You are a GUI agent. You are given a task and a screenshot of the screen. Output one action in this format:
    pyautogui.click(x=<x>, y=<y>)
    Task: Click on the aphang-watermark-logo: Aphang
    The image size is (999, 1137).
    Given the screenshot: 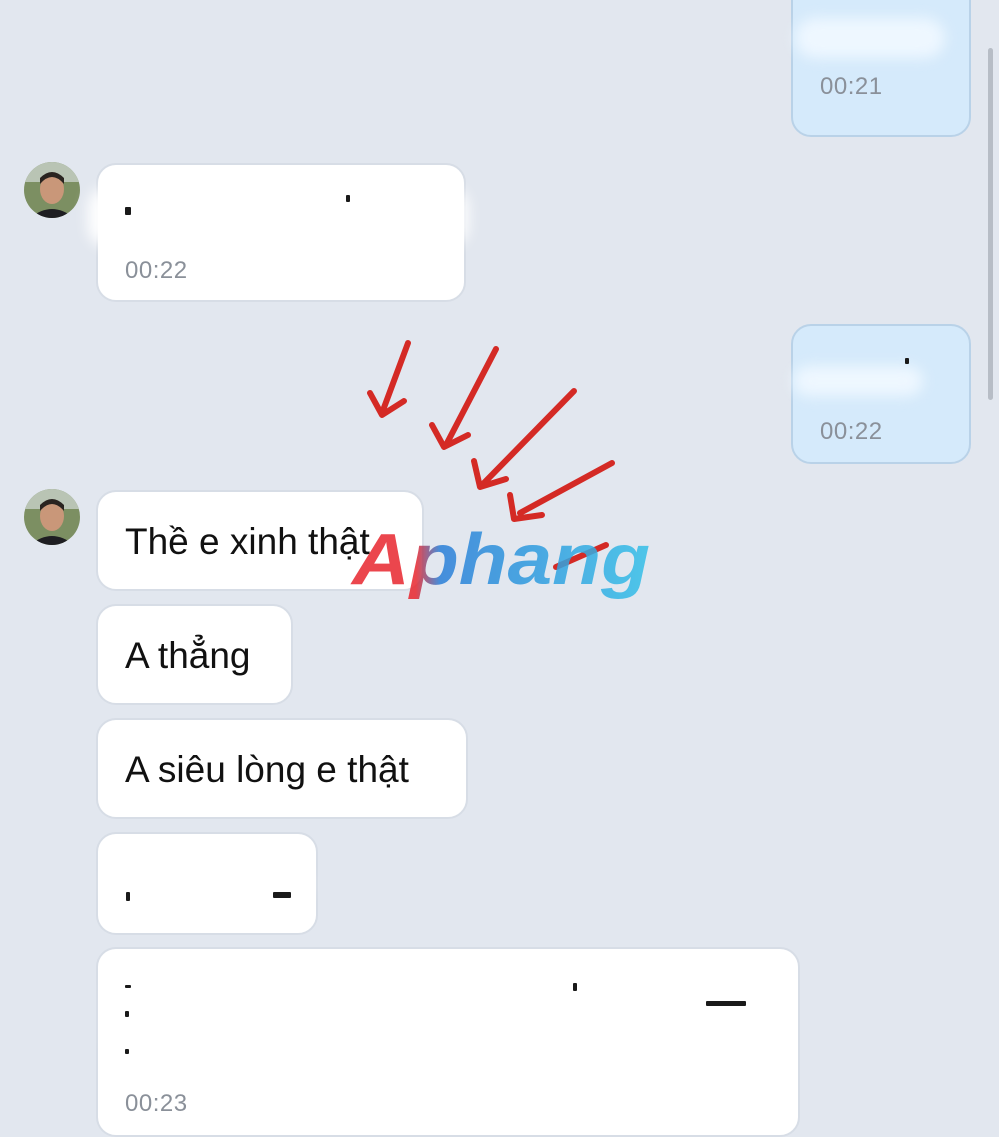 What is the action you would take?
    pyautogui.click(x=500, y=560)
    